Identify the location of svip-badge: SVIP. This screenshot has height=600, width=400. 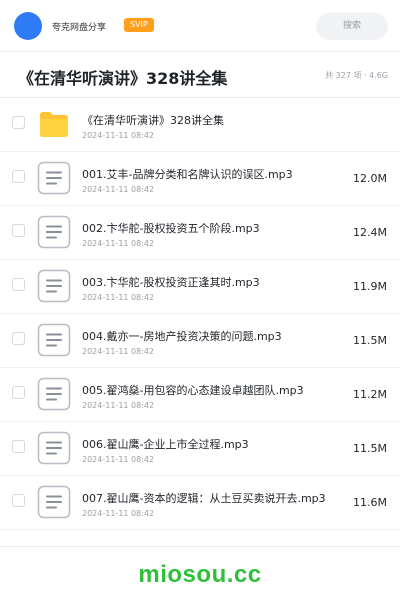
(139, 25).